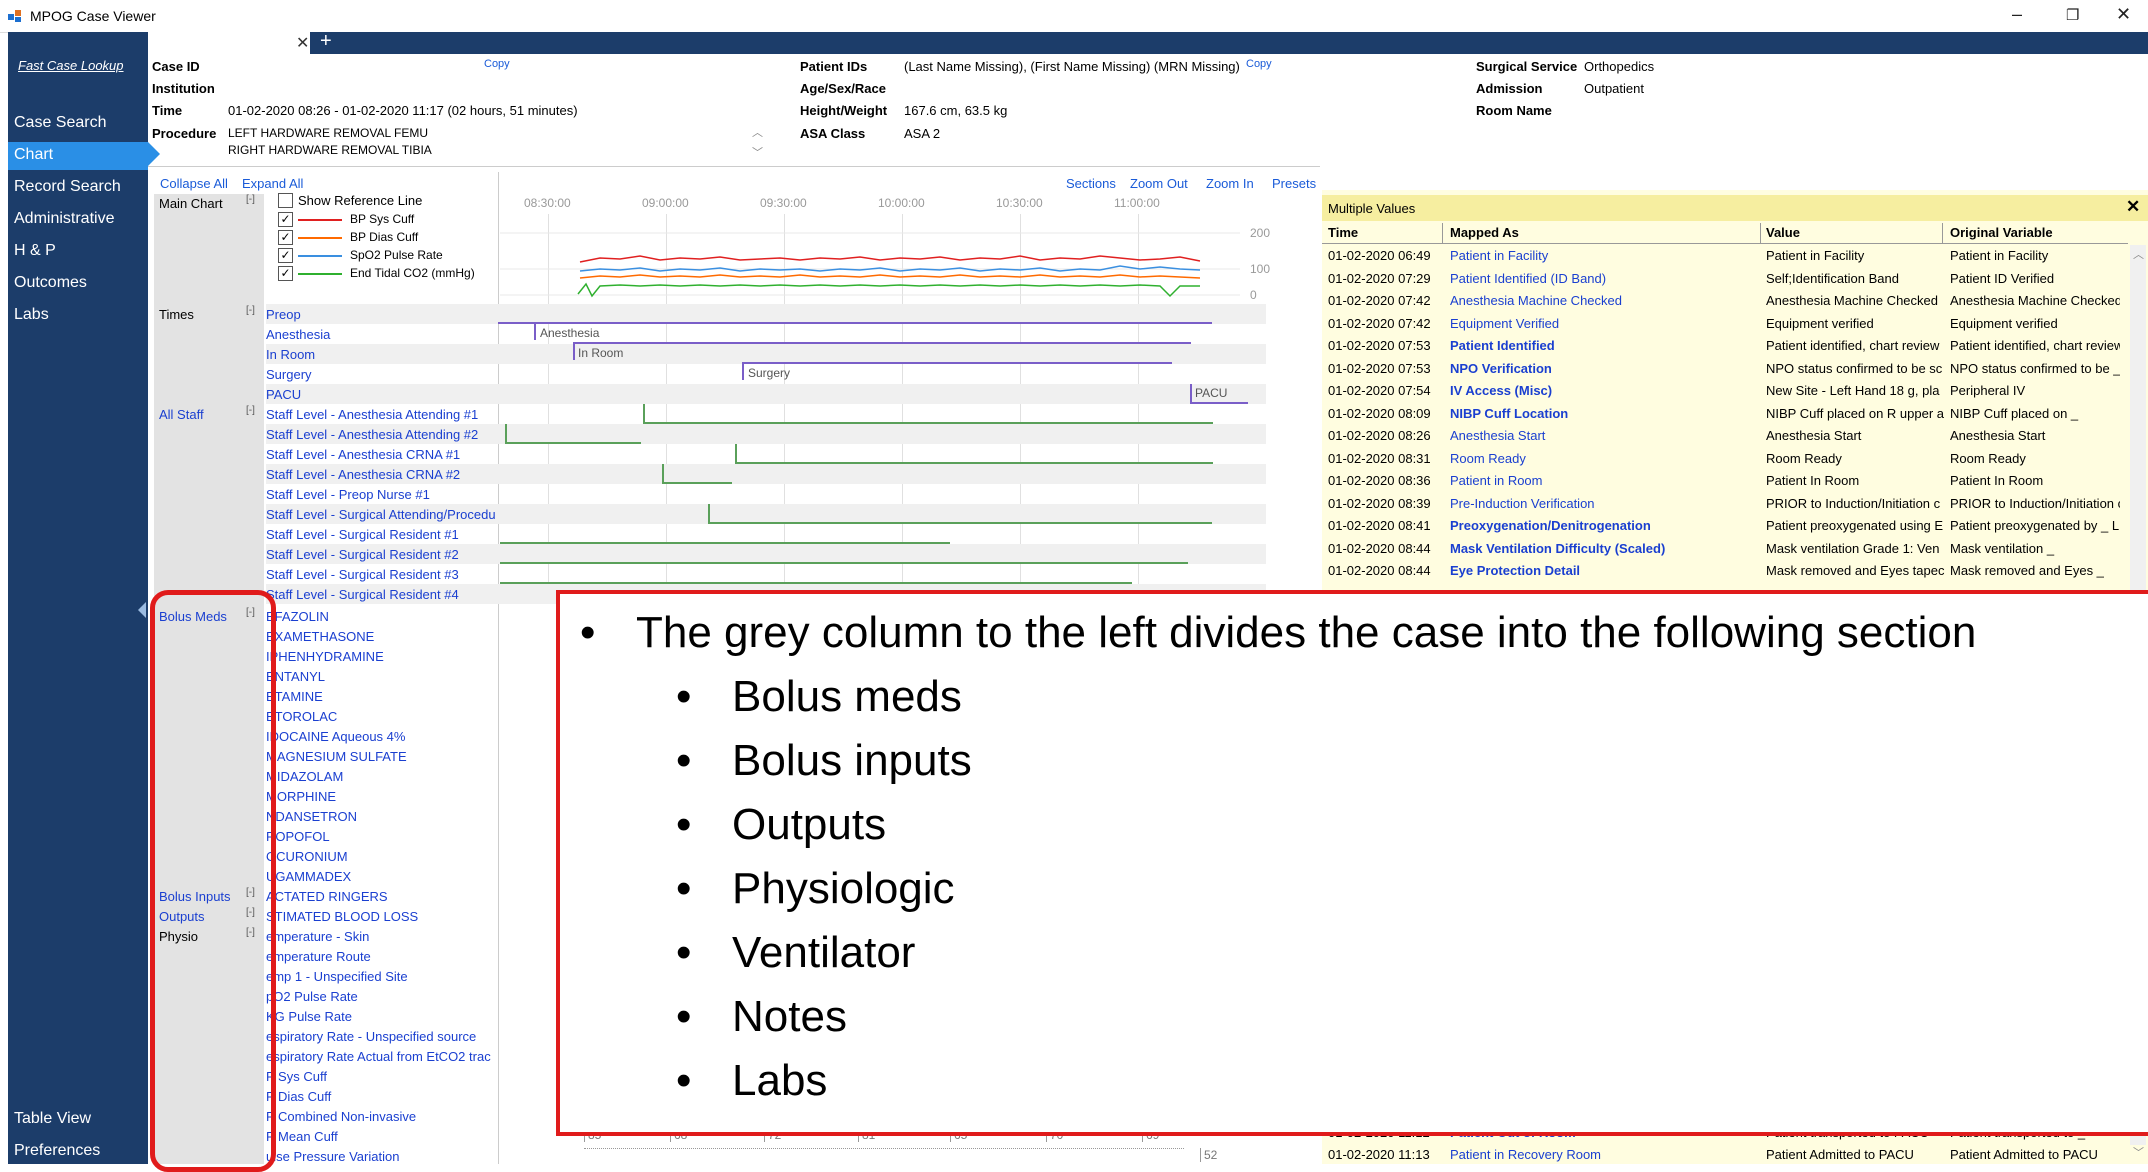  I want to click on nav-item-administrative: Administrative, so click(64, 219).